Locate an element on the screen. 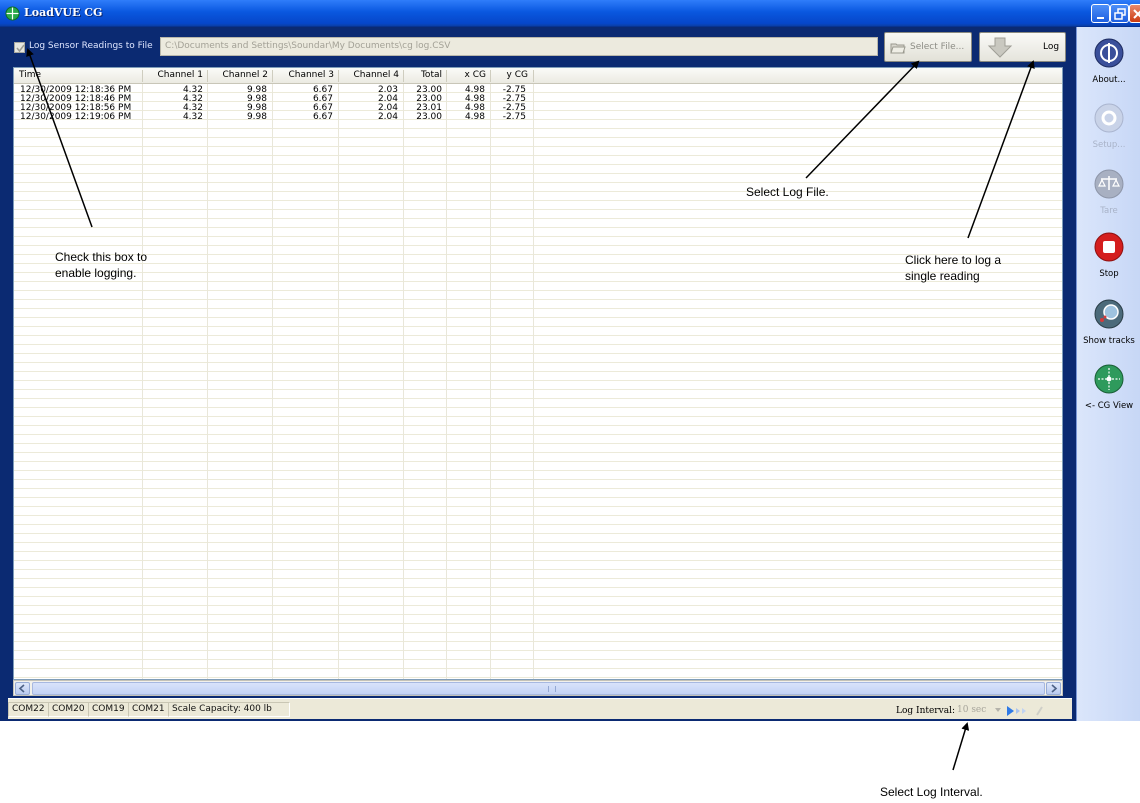  annotation-select-file-note: Select Log File. is located at coordinates (787, 192).